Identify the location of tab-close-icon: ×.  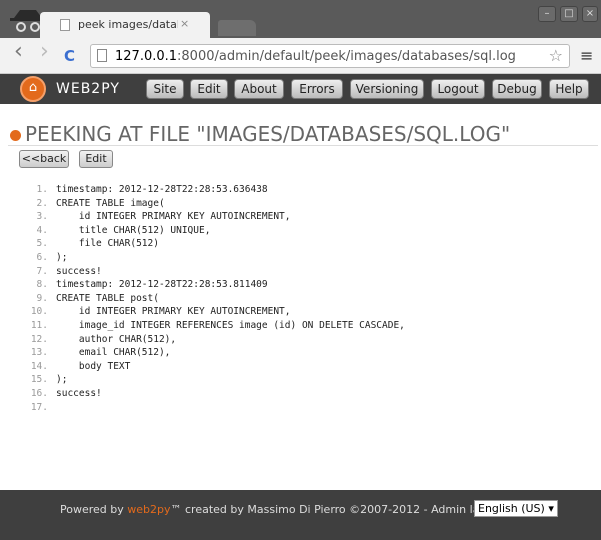
(184, 23).